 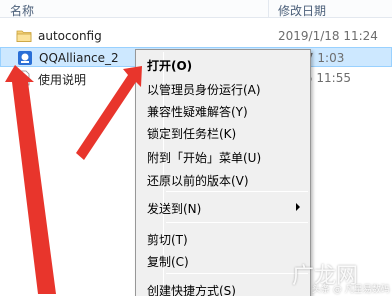 I want to click on column-separator, so click(x=268, y=9).